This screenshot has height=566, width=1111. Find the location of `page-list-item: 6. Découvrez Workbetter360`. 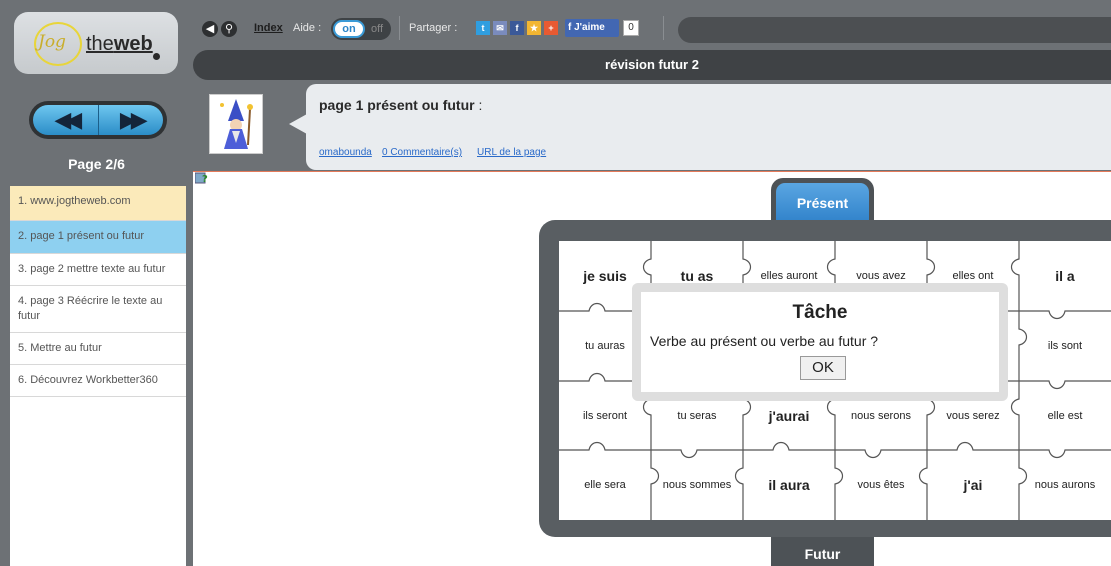

page-list-item: 6. Découvrez Workbetter360 is located at coordinates (98, 381).